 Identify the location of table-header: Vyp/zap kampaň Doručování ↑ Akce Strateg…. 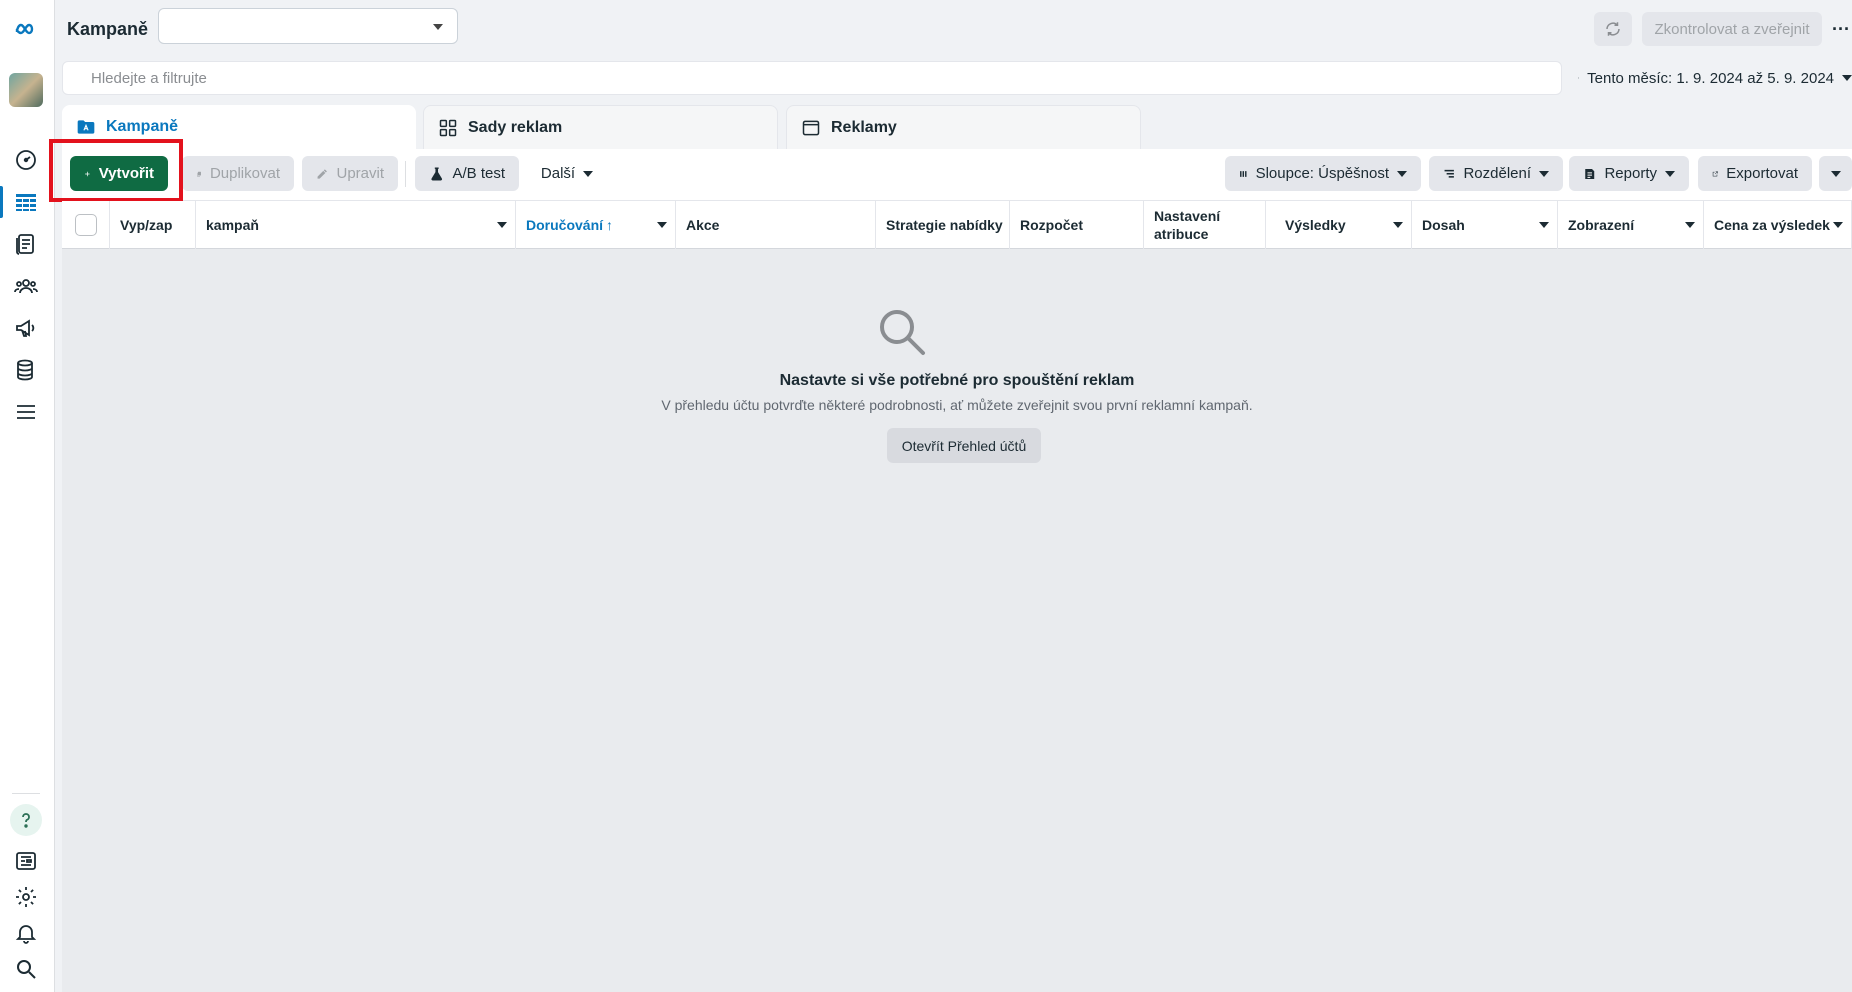
(957, 225).